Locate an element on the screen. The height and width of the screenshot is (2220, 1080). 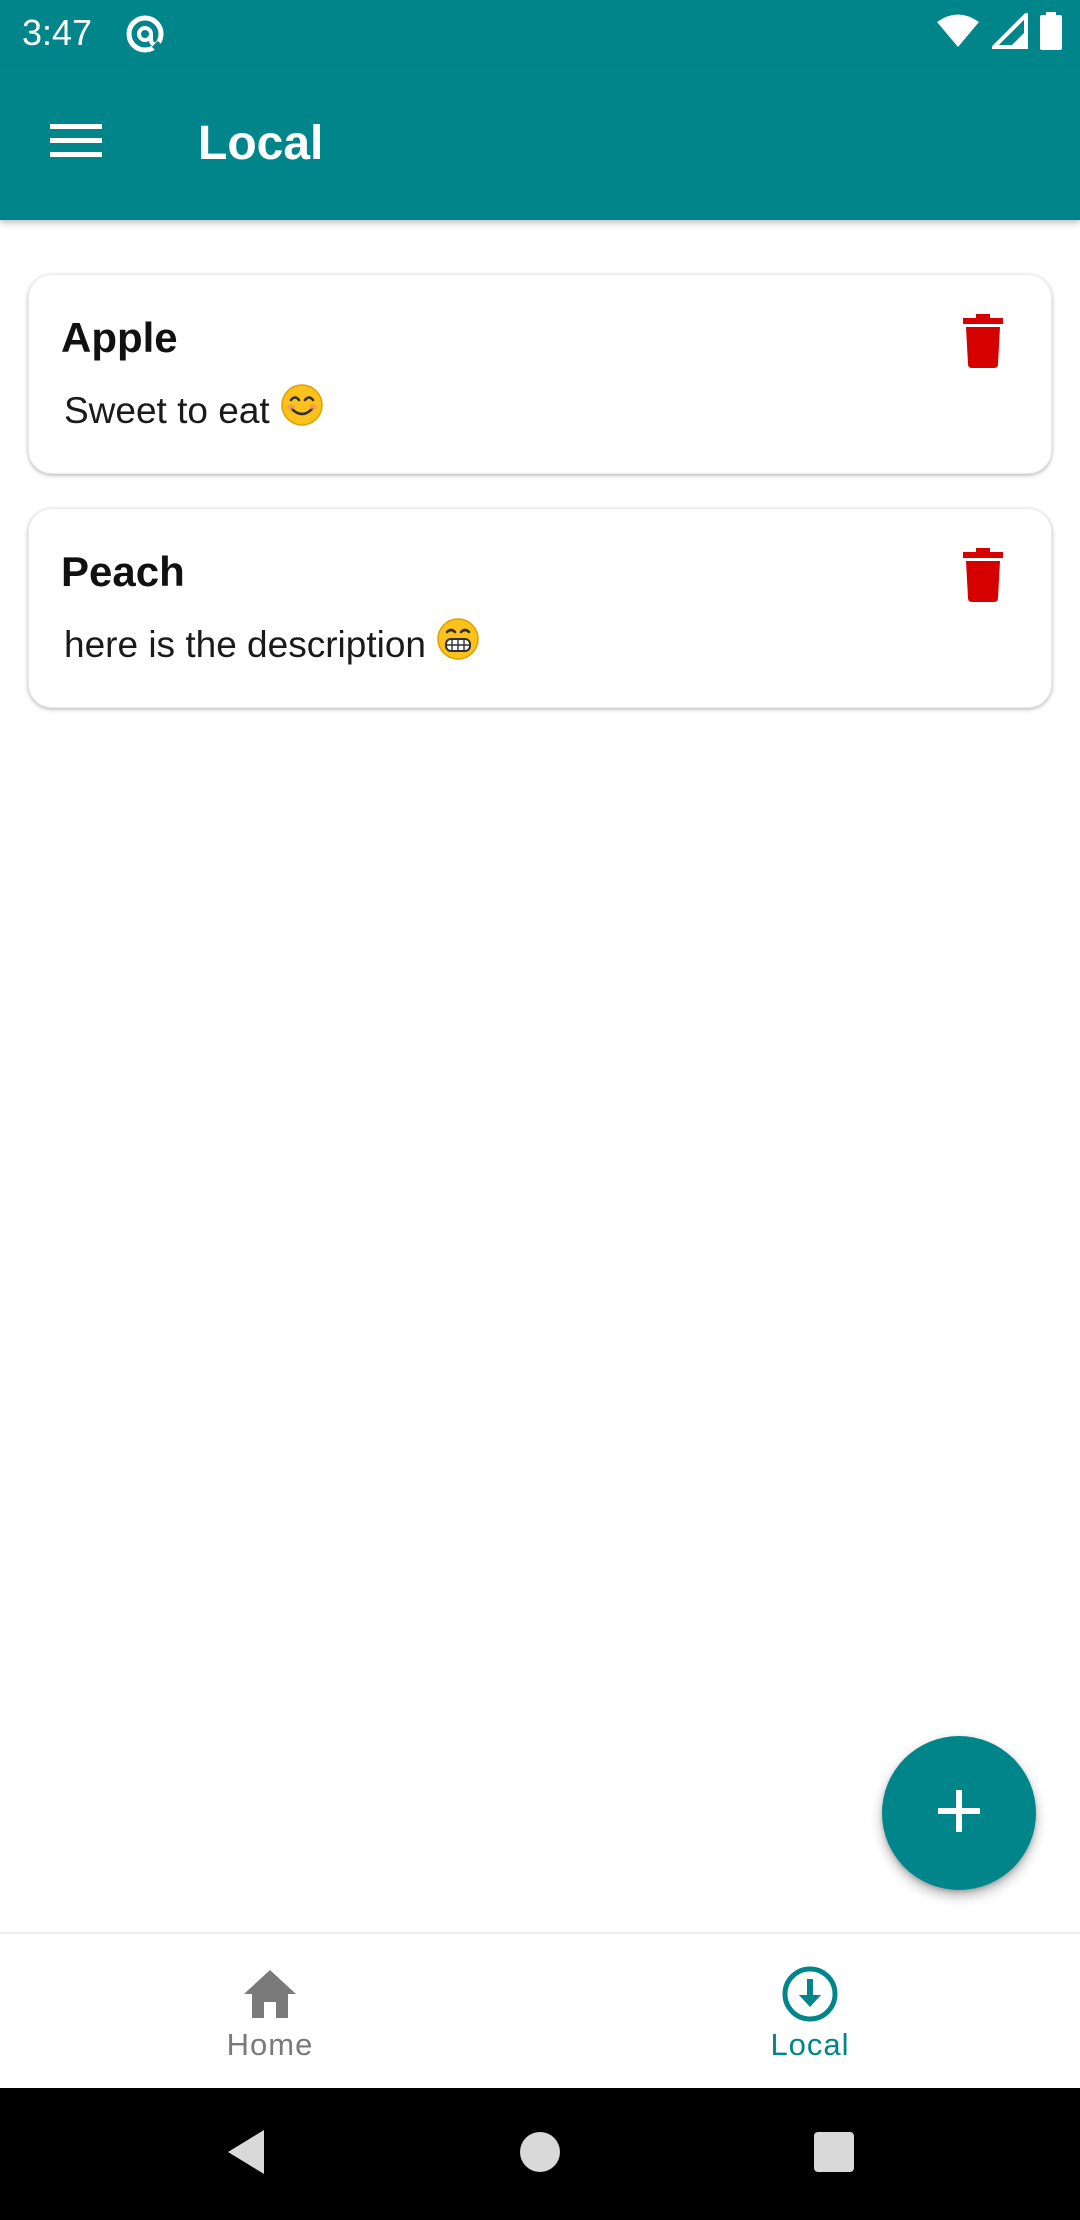
page-title: Local is located at coordinates (261, 143).